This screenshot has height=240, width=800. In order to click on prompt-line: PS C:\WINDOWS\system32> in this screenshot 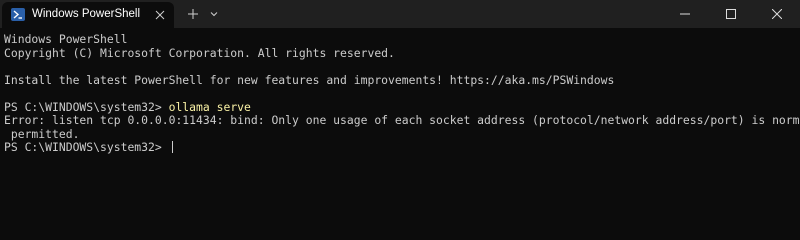, I will do `click(88, 147)`.